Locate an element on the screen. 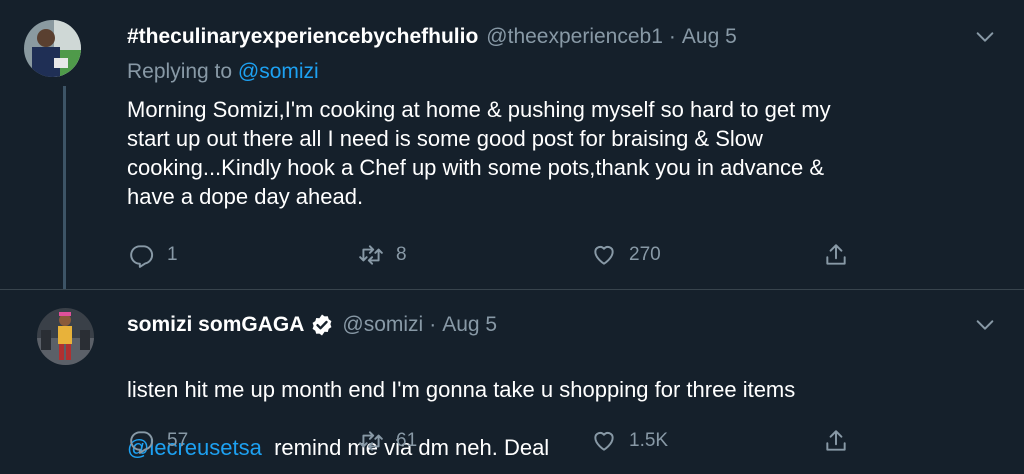 The width and height of the screenshot is (1024, 474). reply-count: 1 is located at coordinates (172, 254).